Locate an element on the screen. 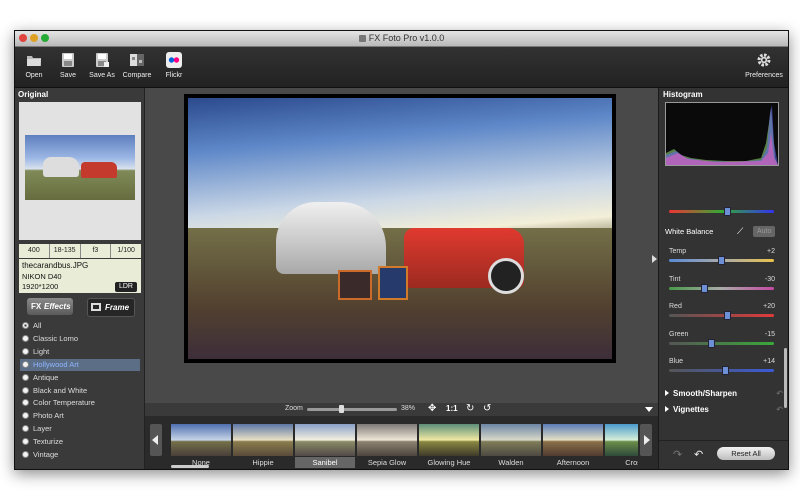 The height and width of the screenshot is (500, 800). chevron-right-icon is located at coordinates (667, 393).